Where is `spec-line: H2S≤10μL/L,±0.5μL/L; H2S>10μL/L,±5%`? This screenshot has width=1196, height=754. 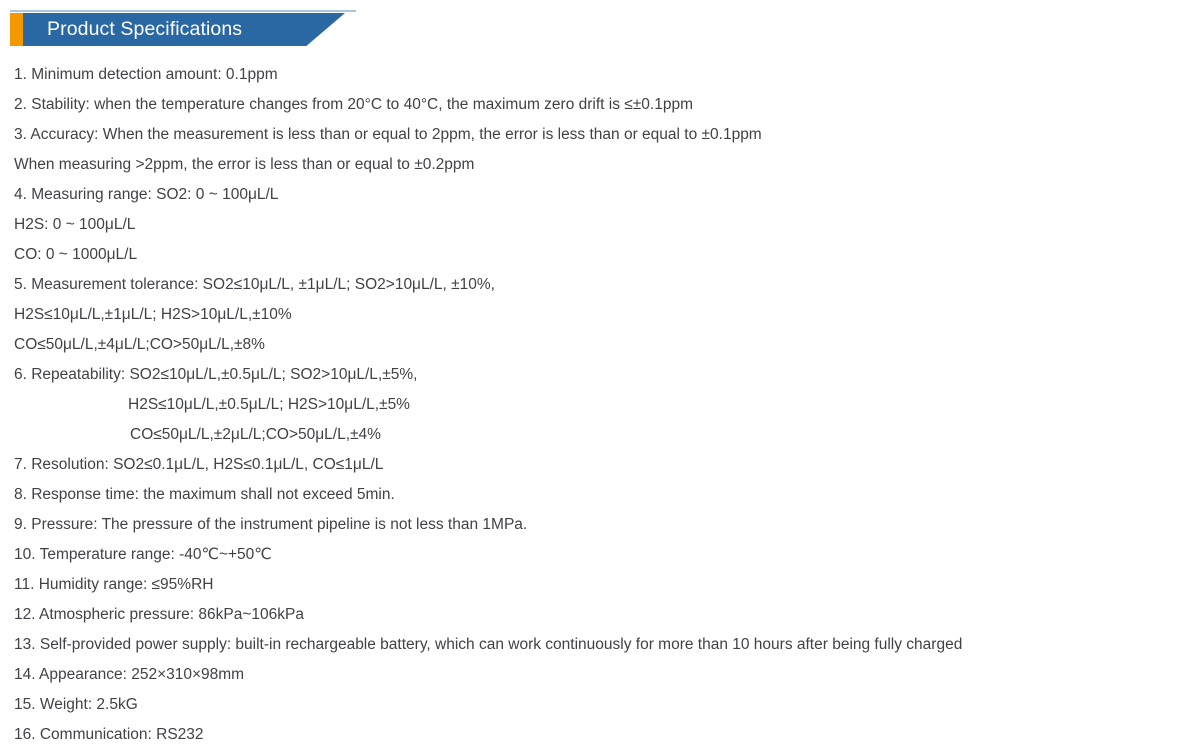
spec-line: H2S≤10μL/L,±0.5μL/L; H2S>10μL/L,±5% is located at coordinates (269, 404).